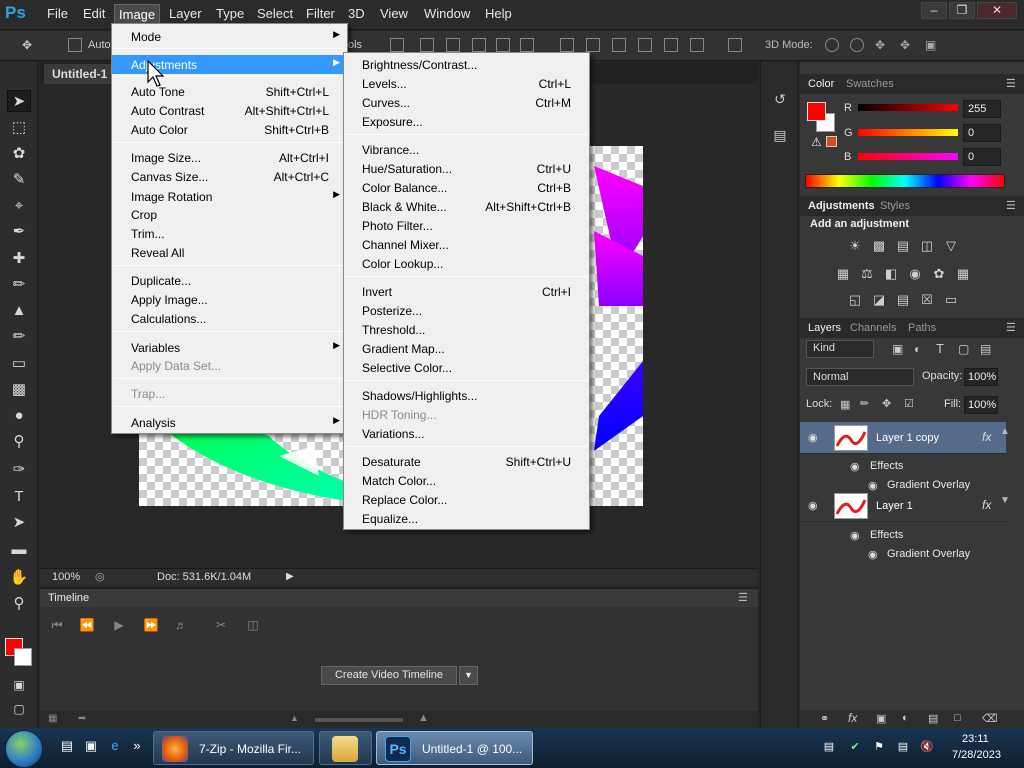 The image size is (1024, 768). I want to click on distribute-hcenter-icon, so click(671, 45).